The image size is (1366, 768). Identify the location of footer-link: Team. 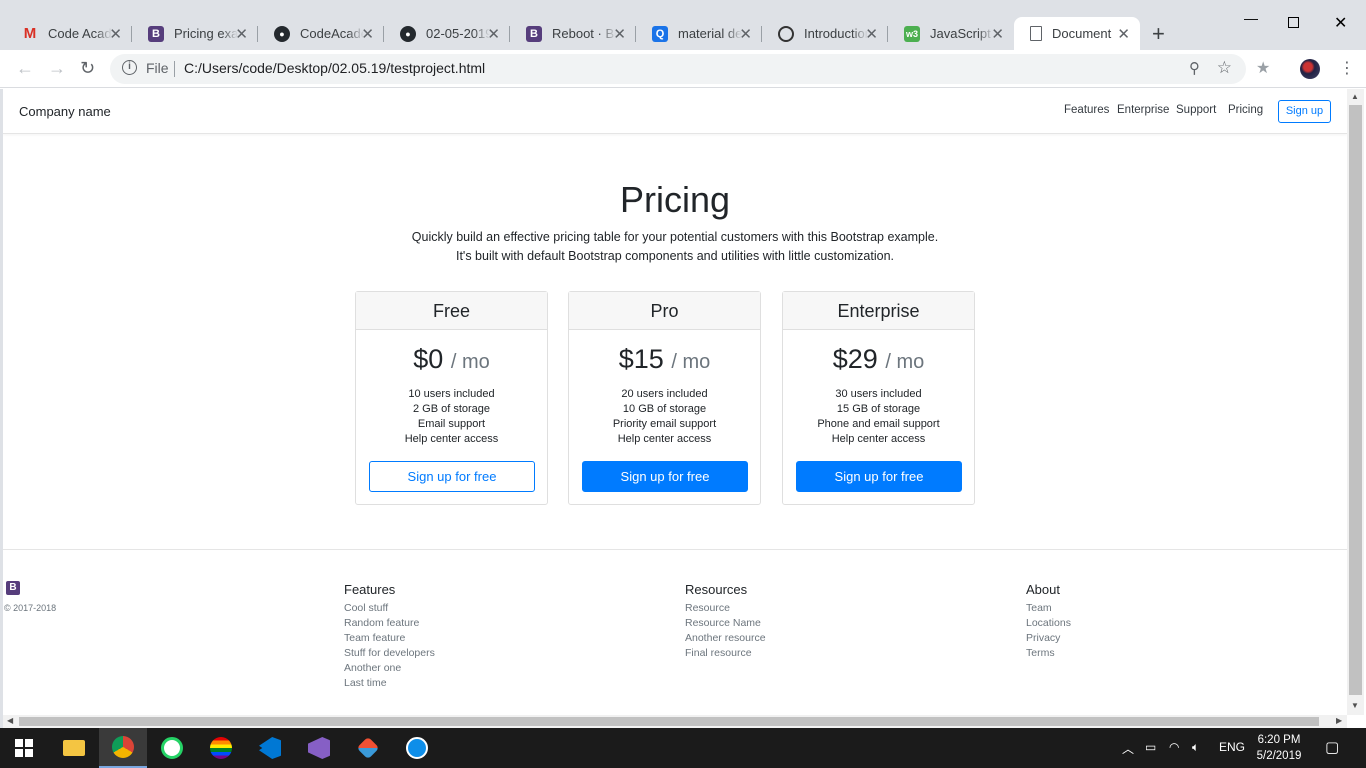
(1048, 608).